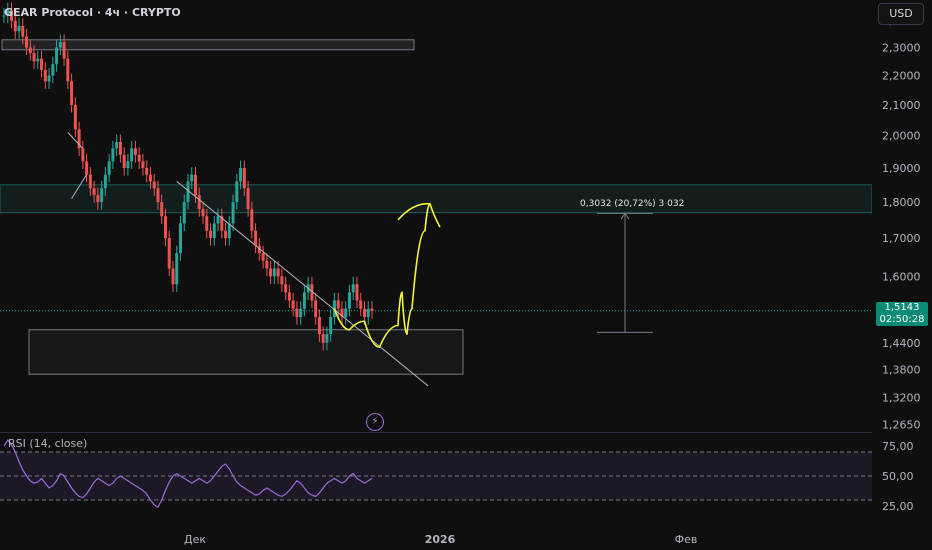 The image size is (932, 550). What do you see at coordinates (466, 539) in the screenshot?
I see `time-axis: Дек 2026 Фев` at bounding box center [466, 539].